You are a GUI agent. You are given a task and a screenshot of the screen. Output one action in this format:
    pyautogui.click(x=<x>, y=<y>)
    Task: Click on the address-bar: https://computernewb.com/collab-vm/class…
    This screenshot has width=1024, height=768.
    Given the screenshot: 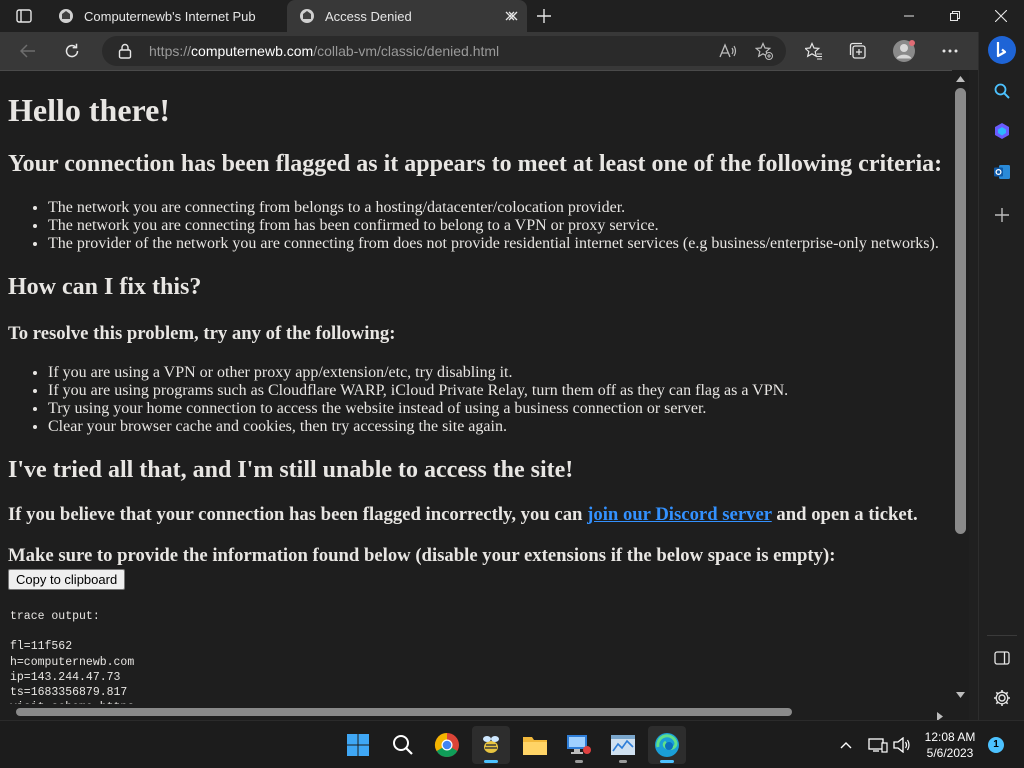 What is the action you would take?
    pyautogui.click(x=444, y=51)
    